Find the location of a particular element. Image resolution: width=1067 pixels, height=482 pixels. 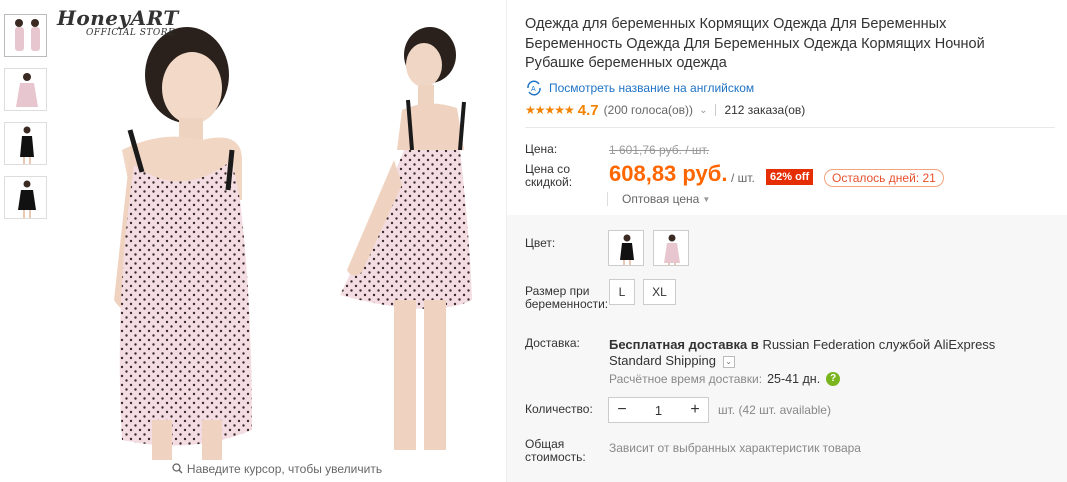

thumbnail-black-back-image is located at coordinates (27, 199).